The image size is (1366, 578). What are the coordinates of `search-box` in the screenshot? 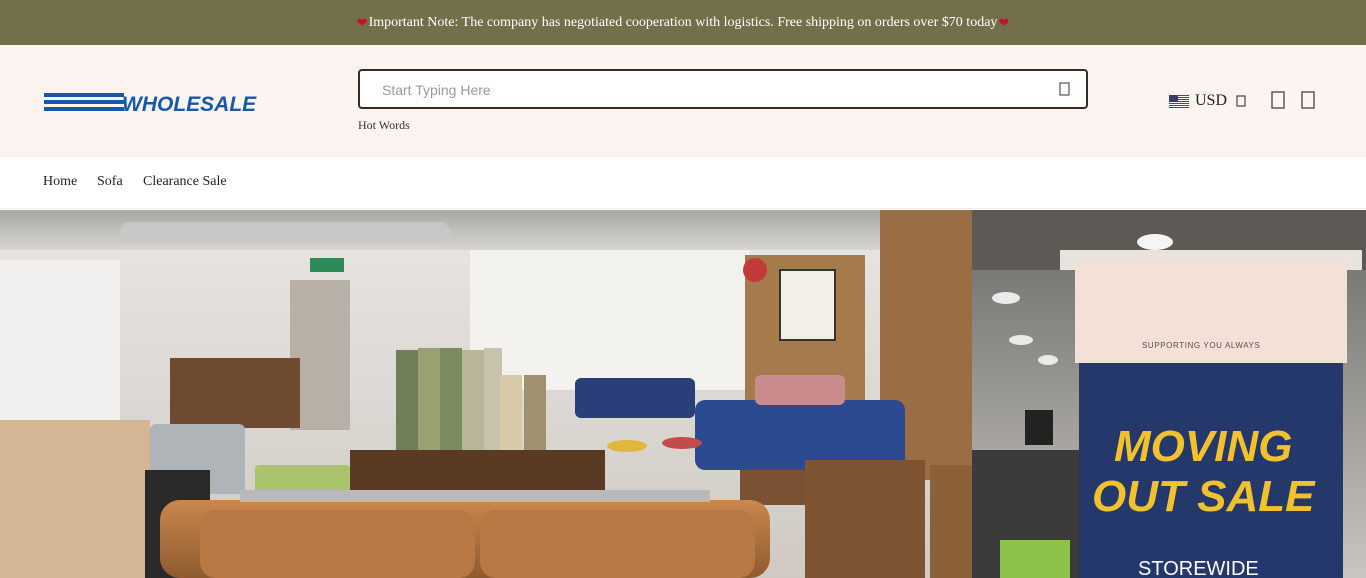 It's located at (723, 89).